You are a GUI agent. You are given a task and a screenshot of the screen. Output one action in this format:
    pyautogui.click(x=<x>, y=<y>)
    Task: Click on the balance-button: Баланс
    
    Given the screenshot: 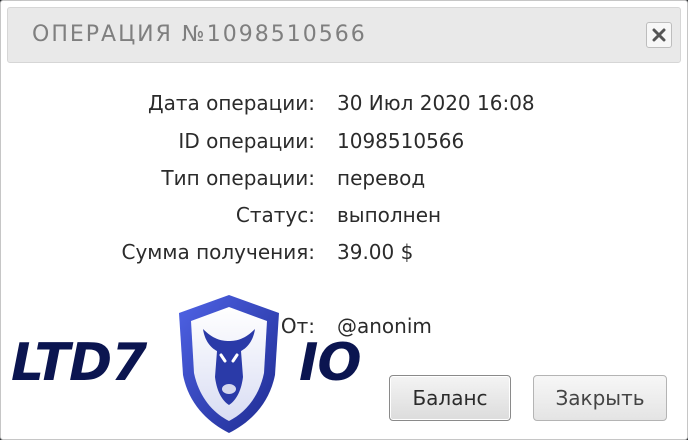 What is the action you would take?
    pyautogui.click(x=450, y=398)
    